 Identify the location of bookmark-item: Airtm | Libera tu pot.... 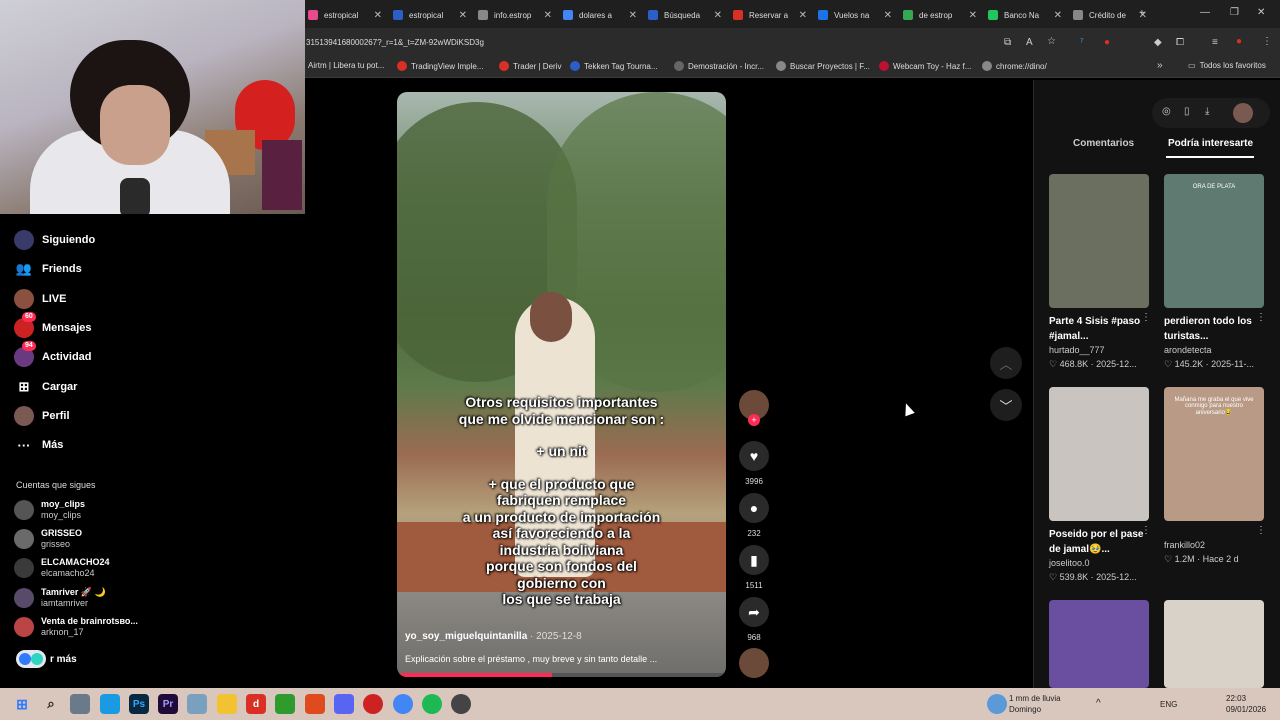
(346, 65).